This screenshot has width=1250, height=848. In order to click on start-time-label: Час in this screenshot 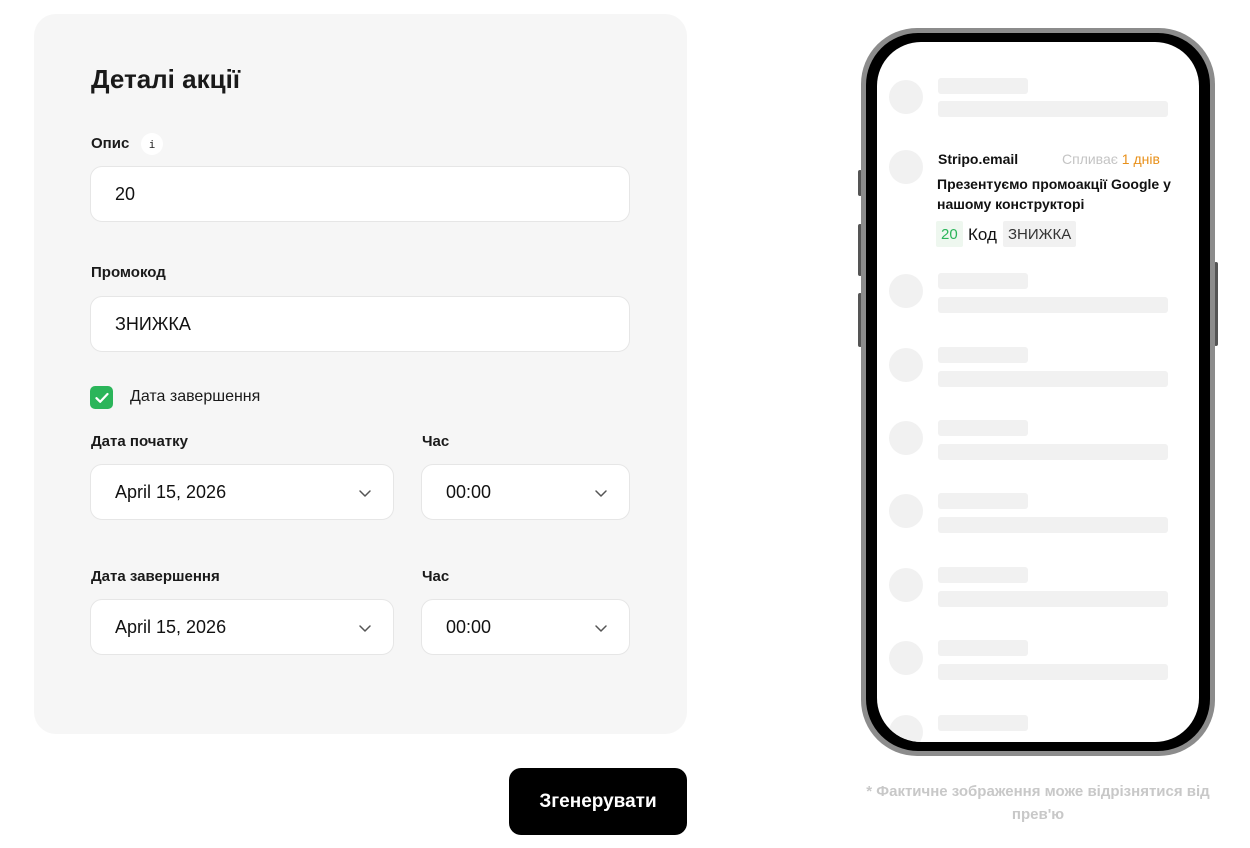, I will do `click(436, 441)`.